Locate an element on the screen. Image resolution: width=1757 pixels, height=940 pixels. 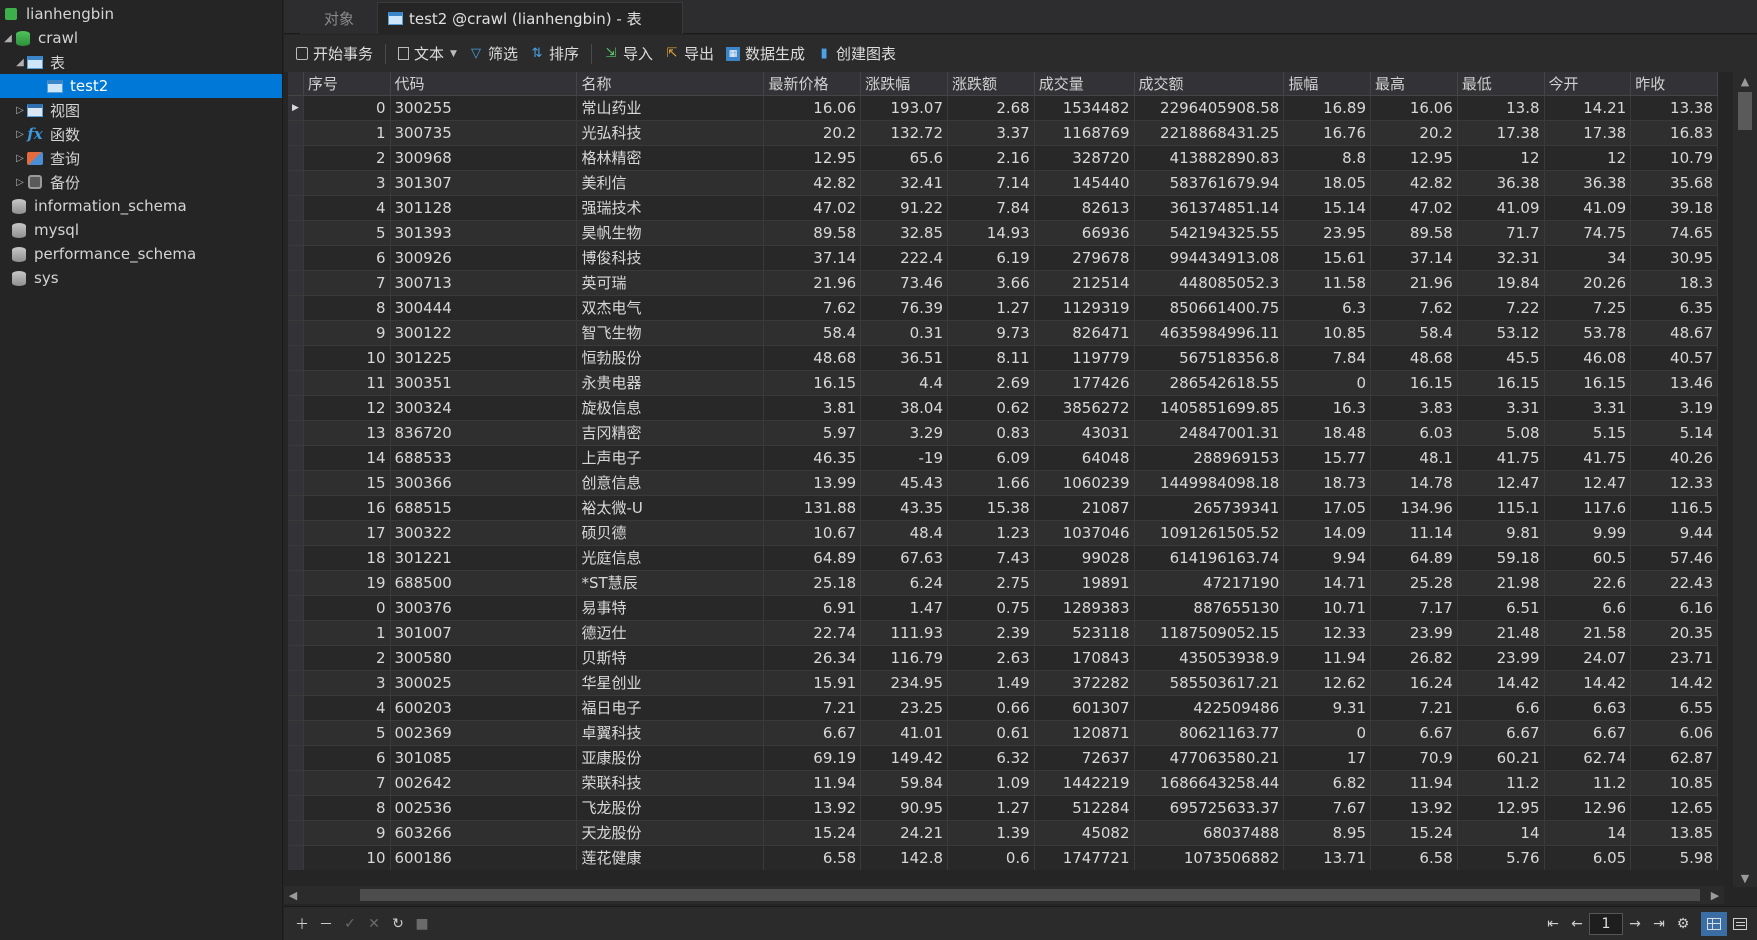
table-cell: 6.16 is located at coordinates (1674, 608).